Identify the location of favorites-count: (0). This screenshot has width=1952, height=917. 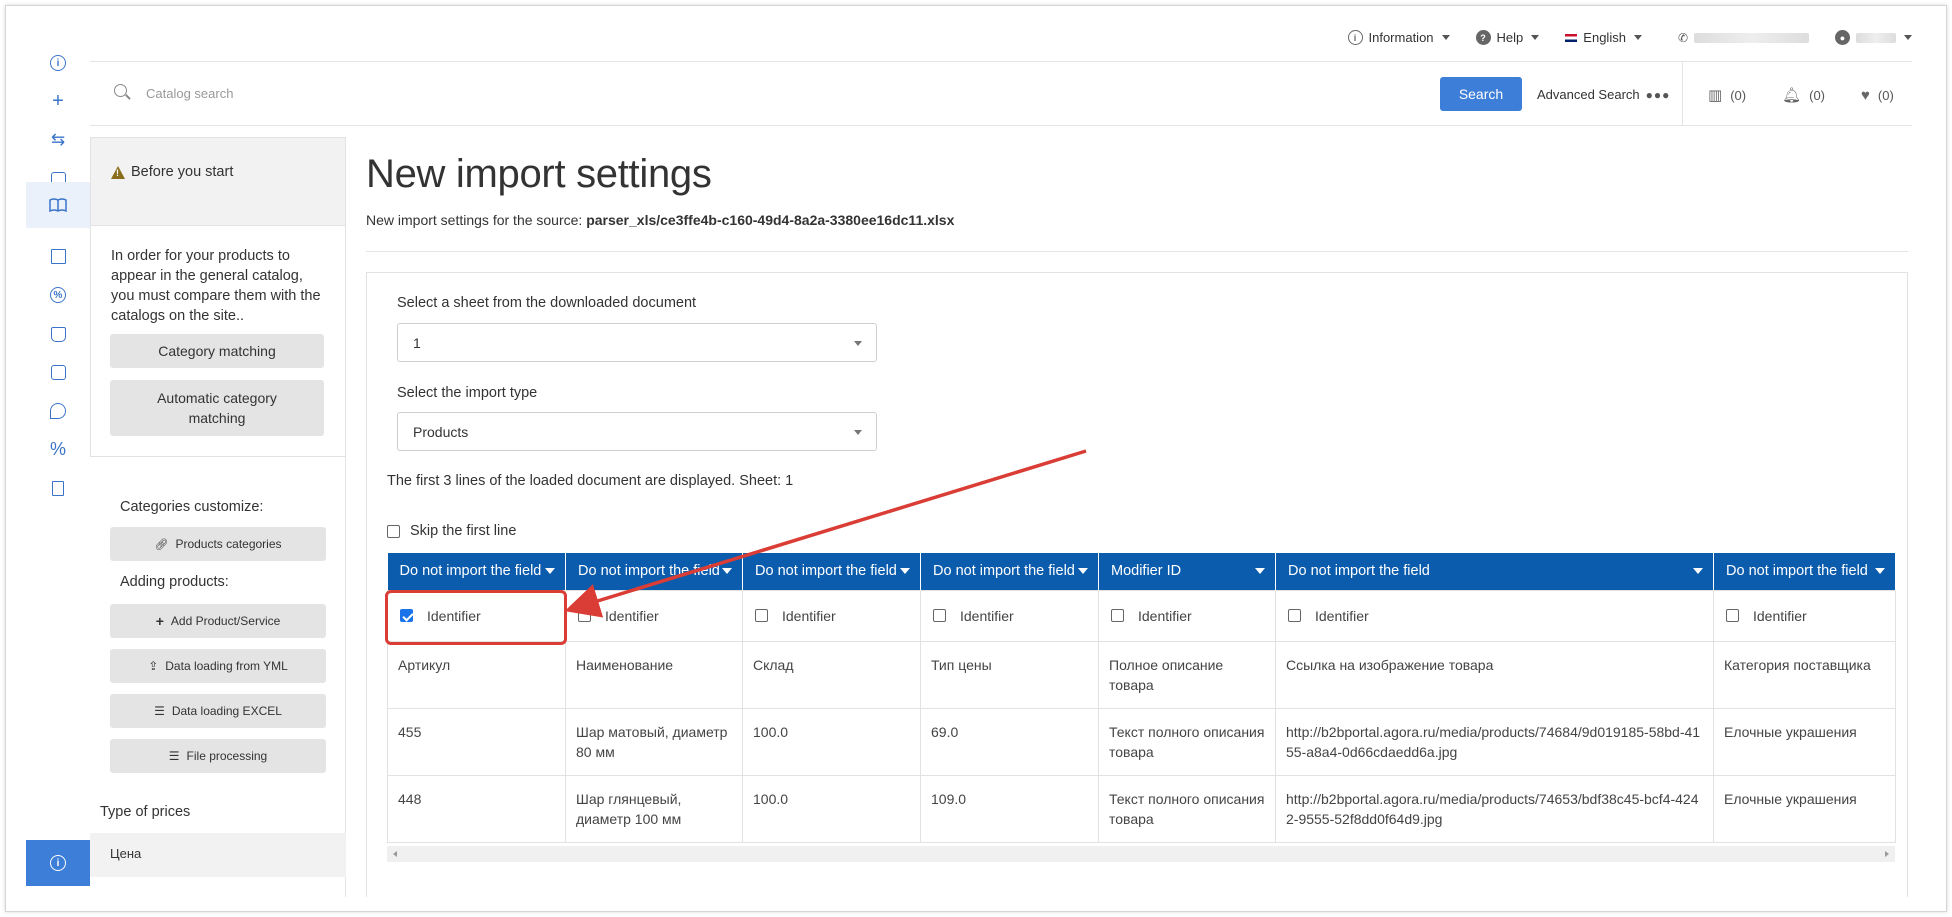
(1885, 95).